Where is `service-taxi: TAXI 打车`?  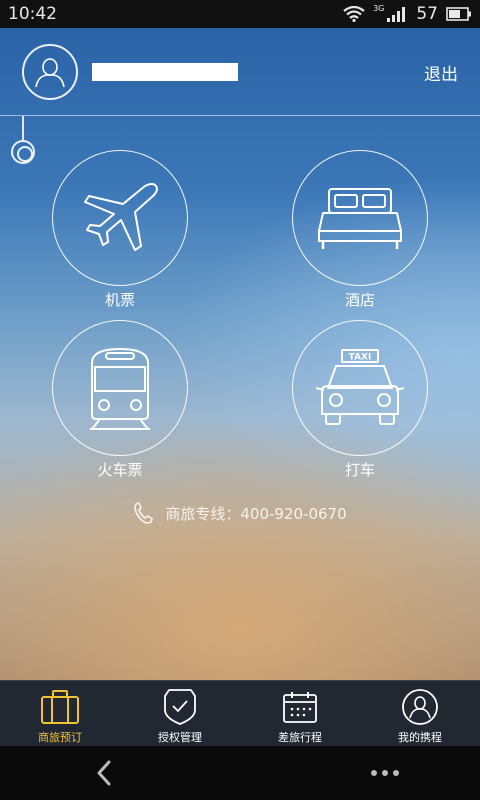 service-taxi: TAXI 打车 is located at coordinates (360, 400).